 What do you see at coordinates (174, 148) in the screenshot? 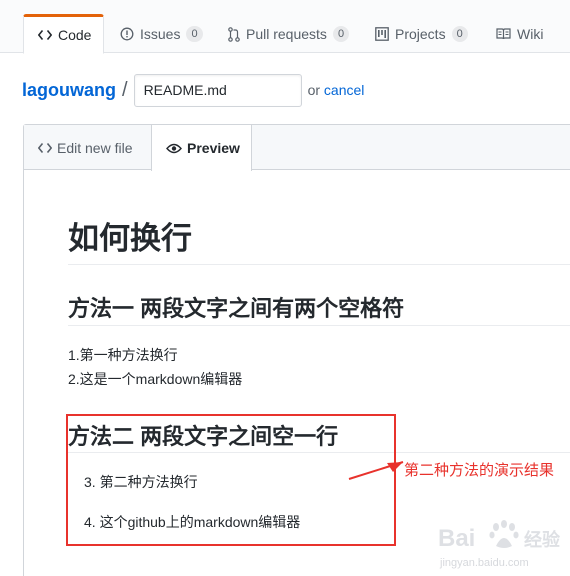
I see `eye-icon` at bounding box center [174, 148].